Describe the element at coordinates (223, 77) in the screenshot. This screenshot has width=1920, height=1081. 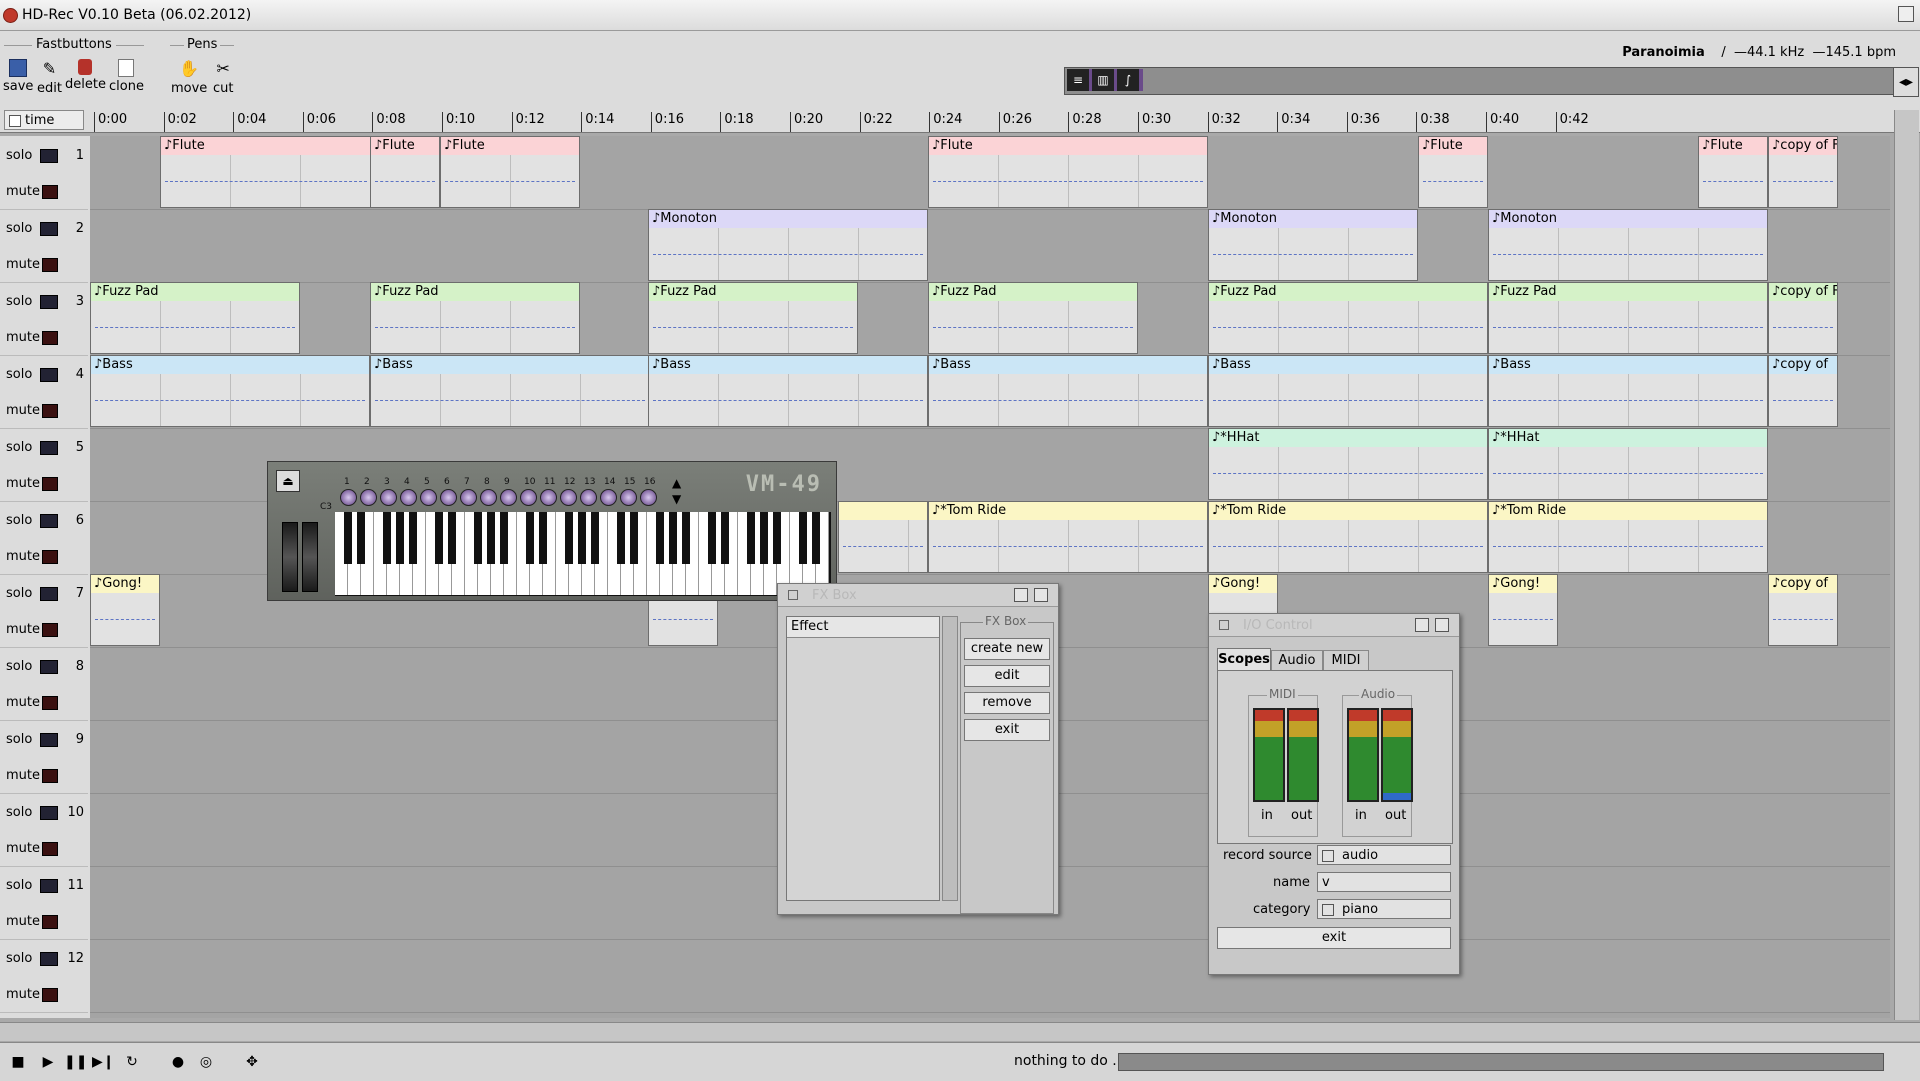
I see `cut-pen-button: ✂ cut` at that location.